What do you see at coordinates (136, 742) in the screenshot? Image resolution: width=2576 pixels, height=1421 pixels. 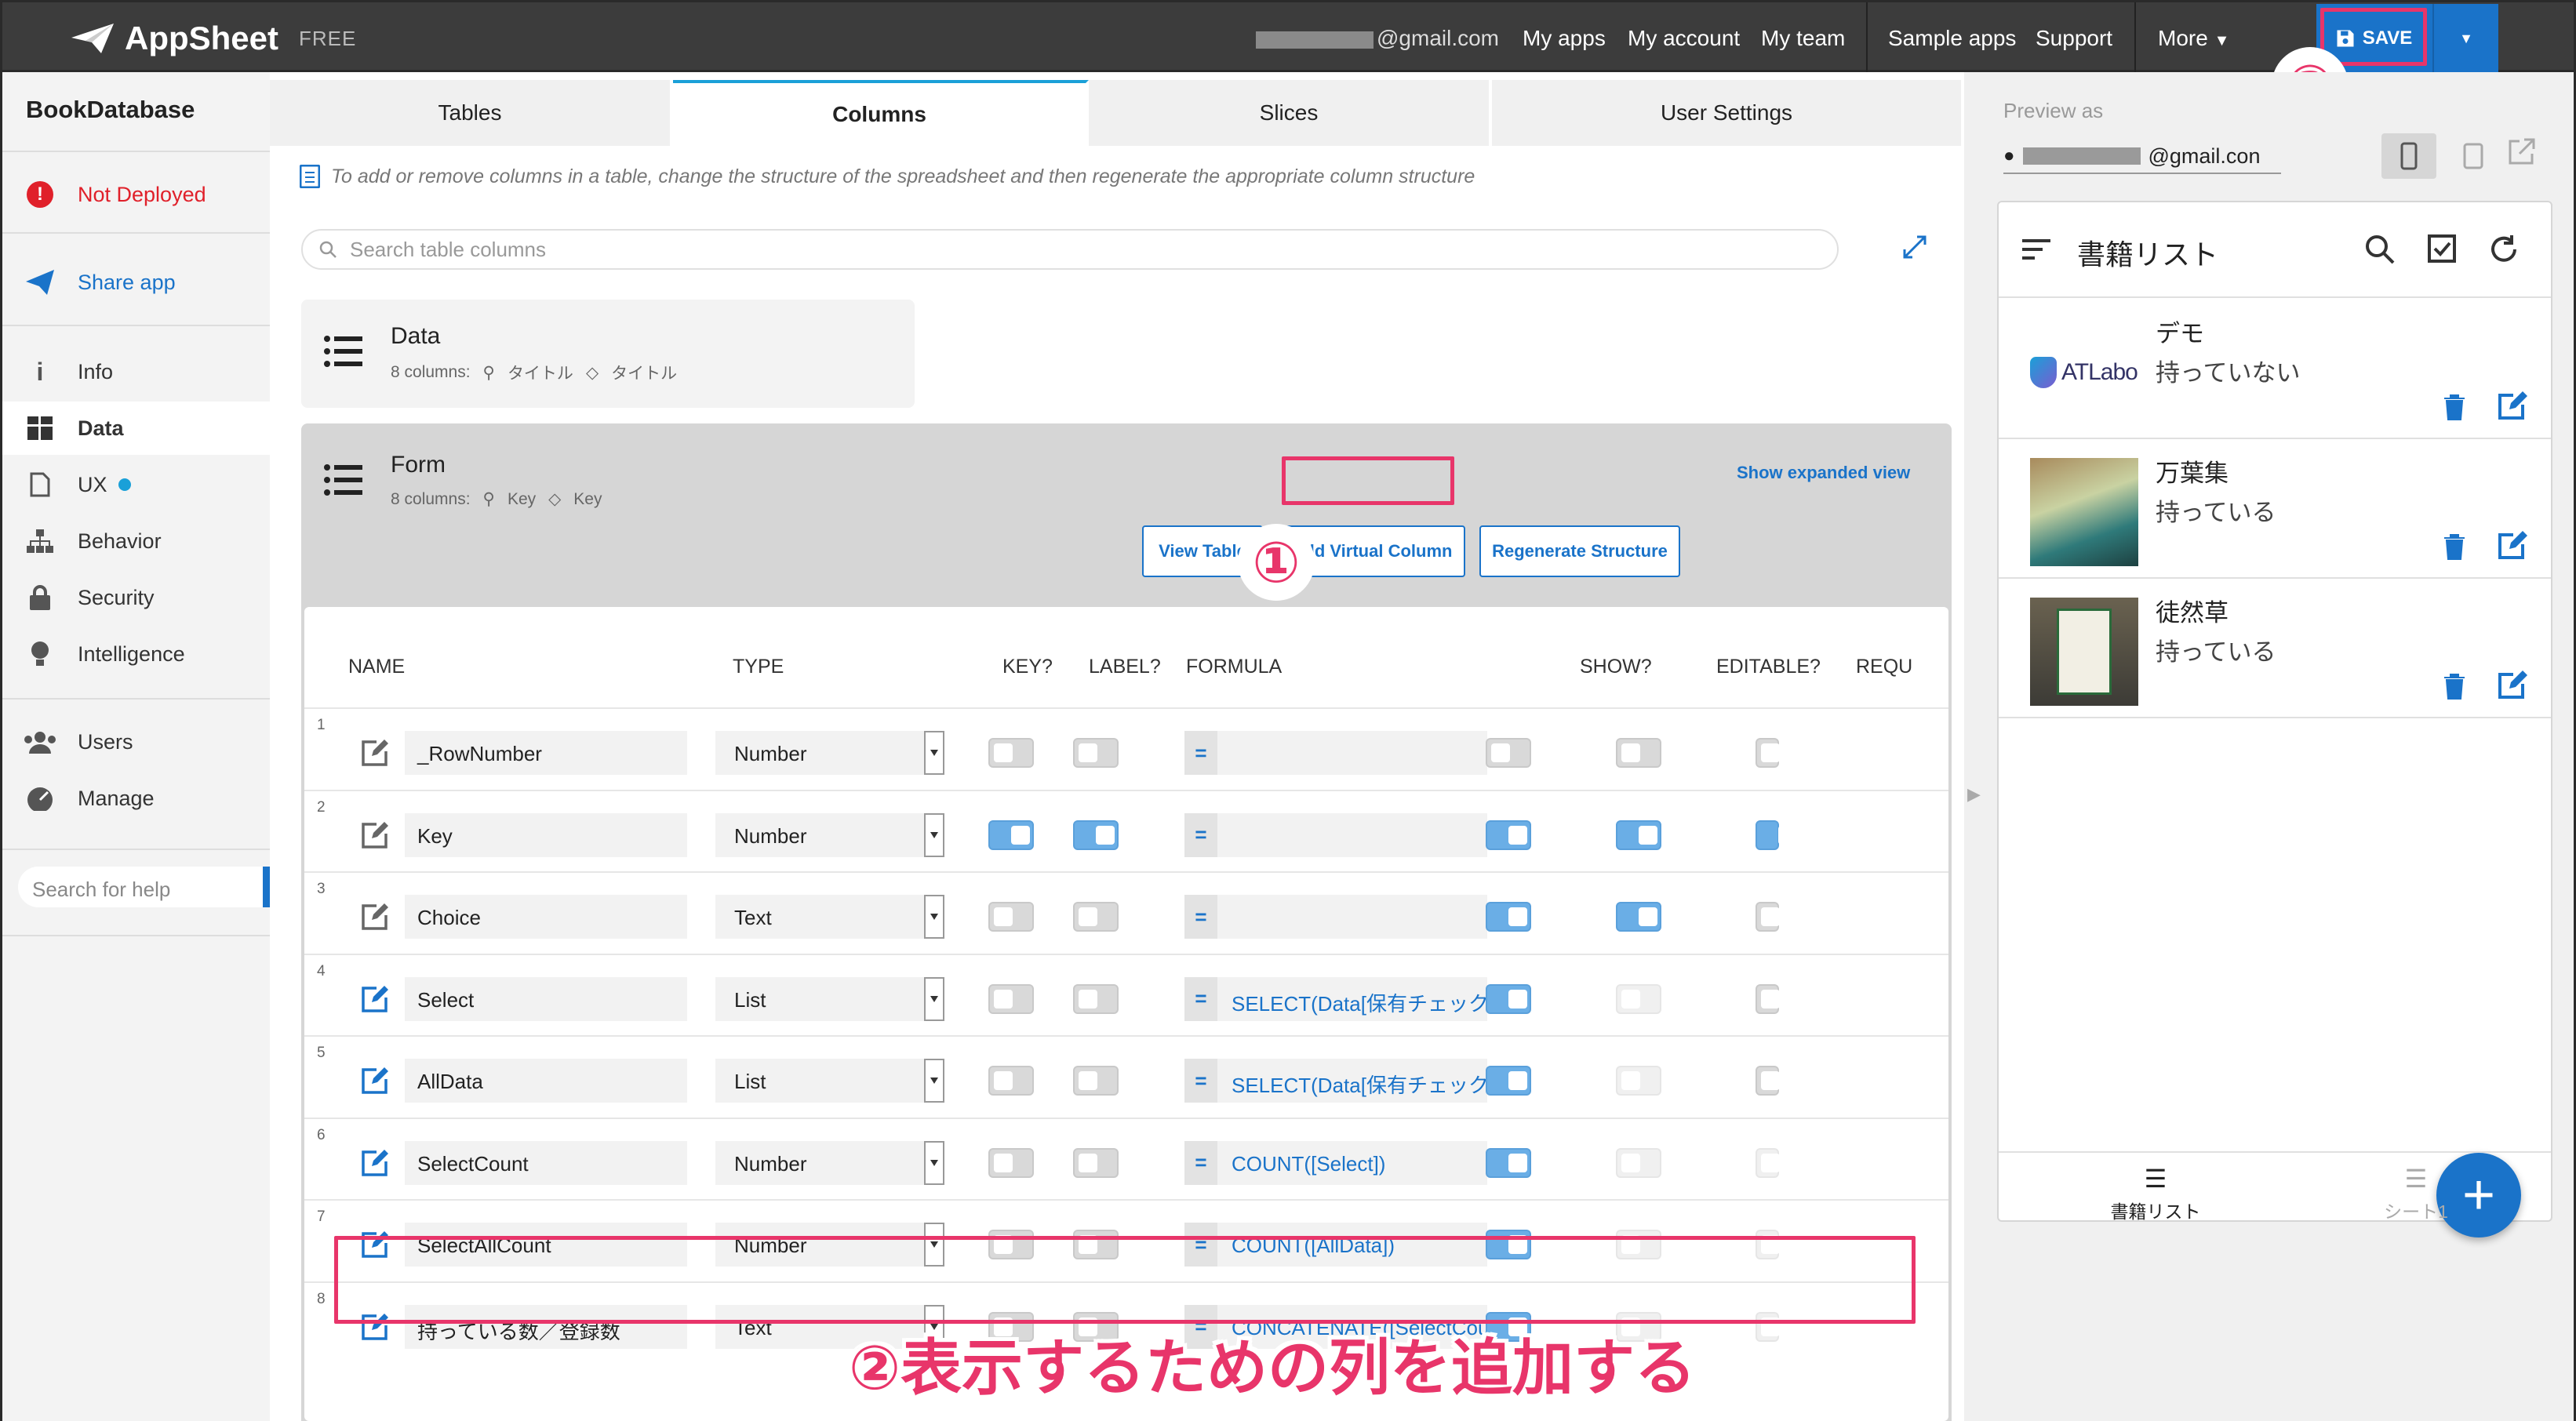 I see `sidebar-item-users: Users` at bounding box center [136, 742].